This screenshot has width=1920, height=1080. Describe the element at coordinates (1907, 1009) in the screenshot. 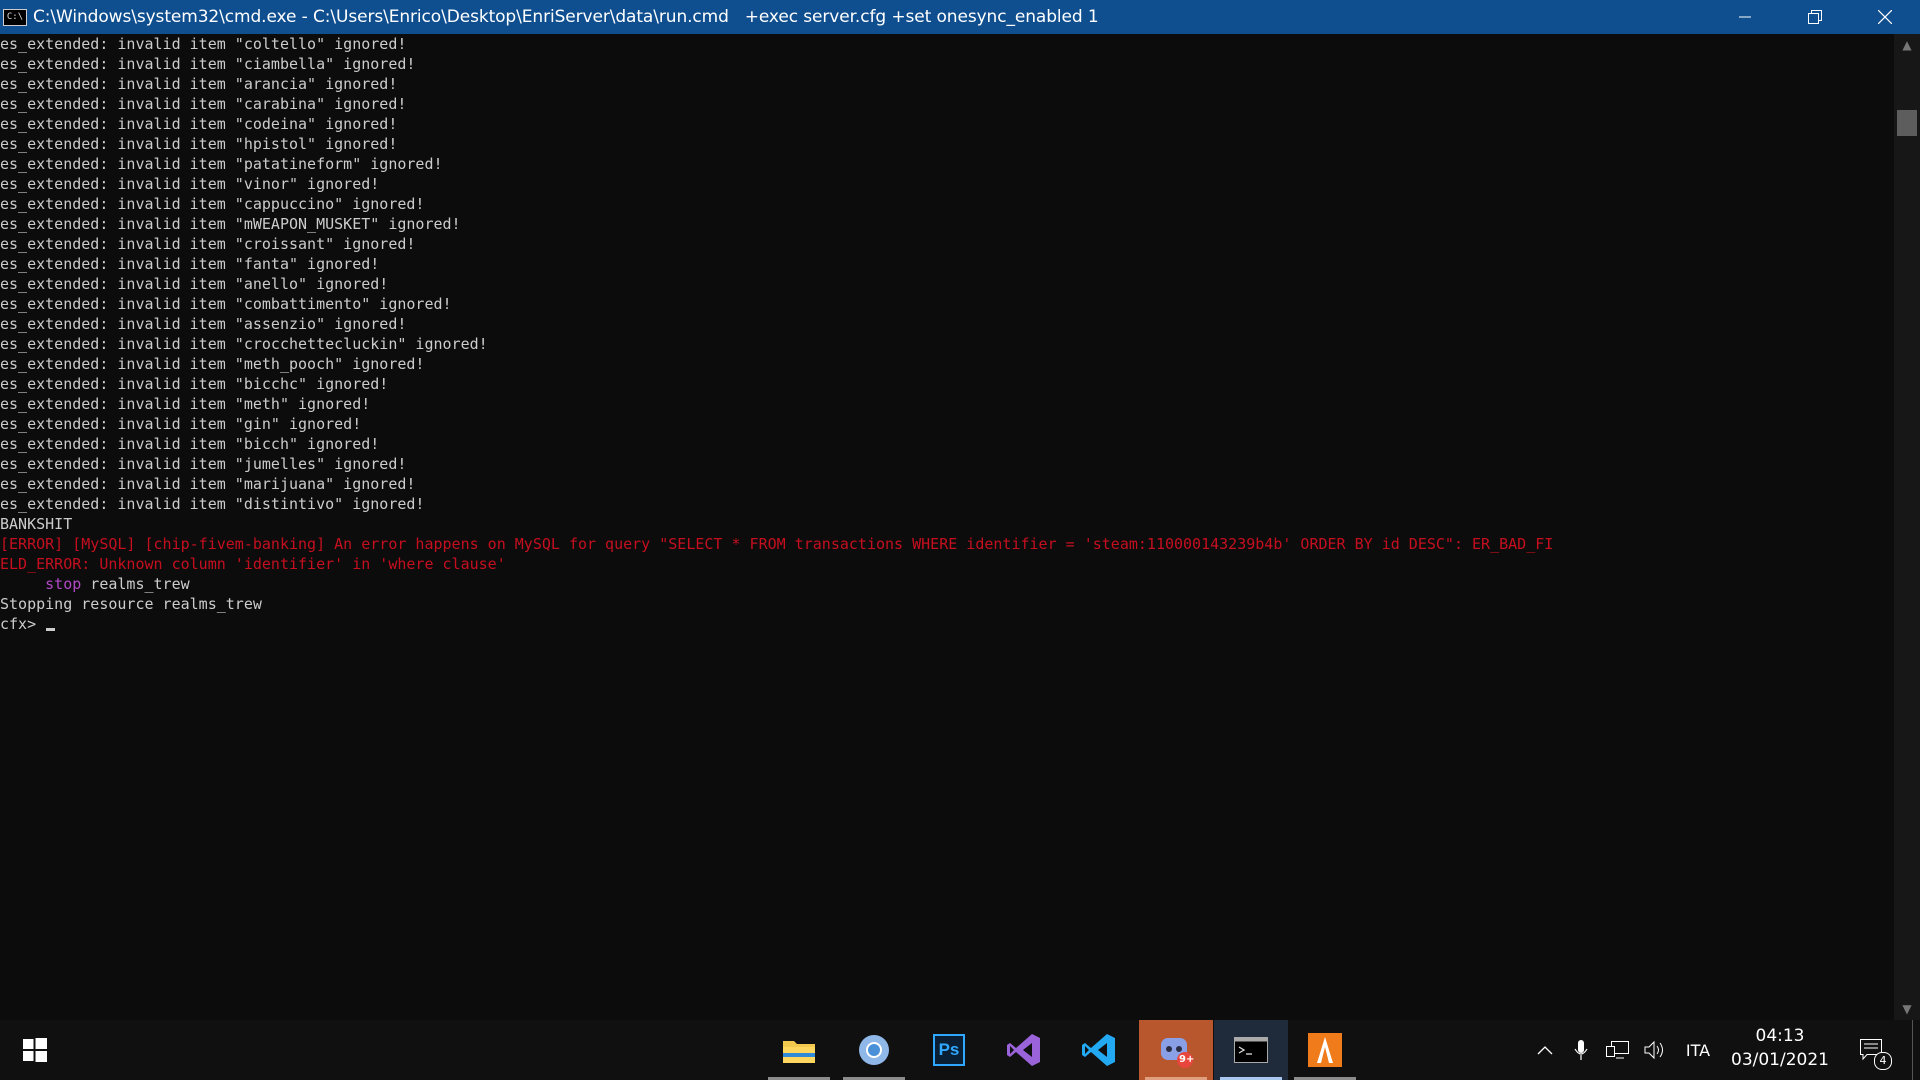

I see `scroll-down-arrow-icon: ▼` at that location.